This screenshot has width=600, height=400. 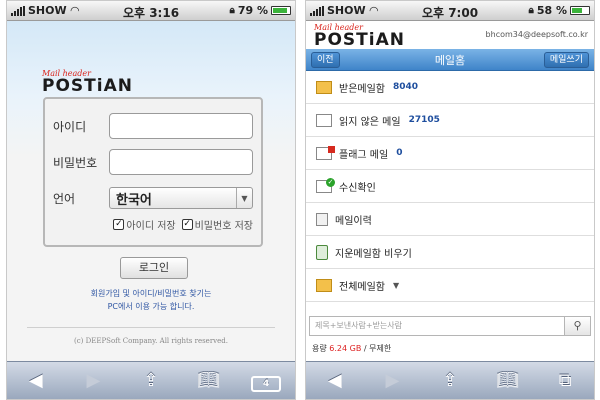 What do you see at coordinates (406, 87) in the screenshot?
I see `inbox-count: 8040` at bounding box center [406, 87].